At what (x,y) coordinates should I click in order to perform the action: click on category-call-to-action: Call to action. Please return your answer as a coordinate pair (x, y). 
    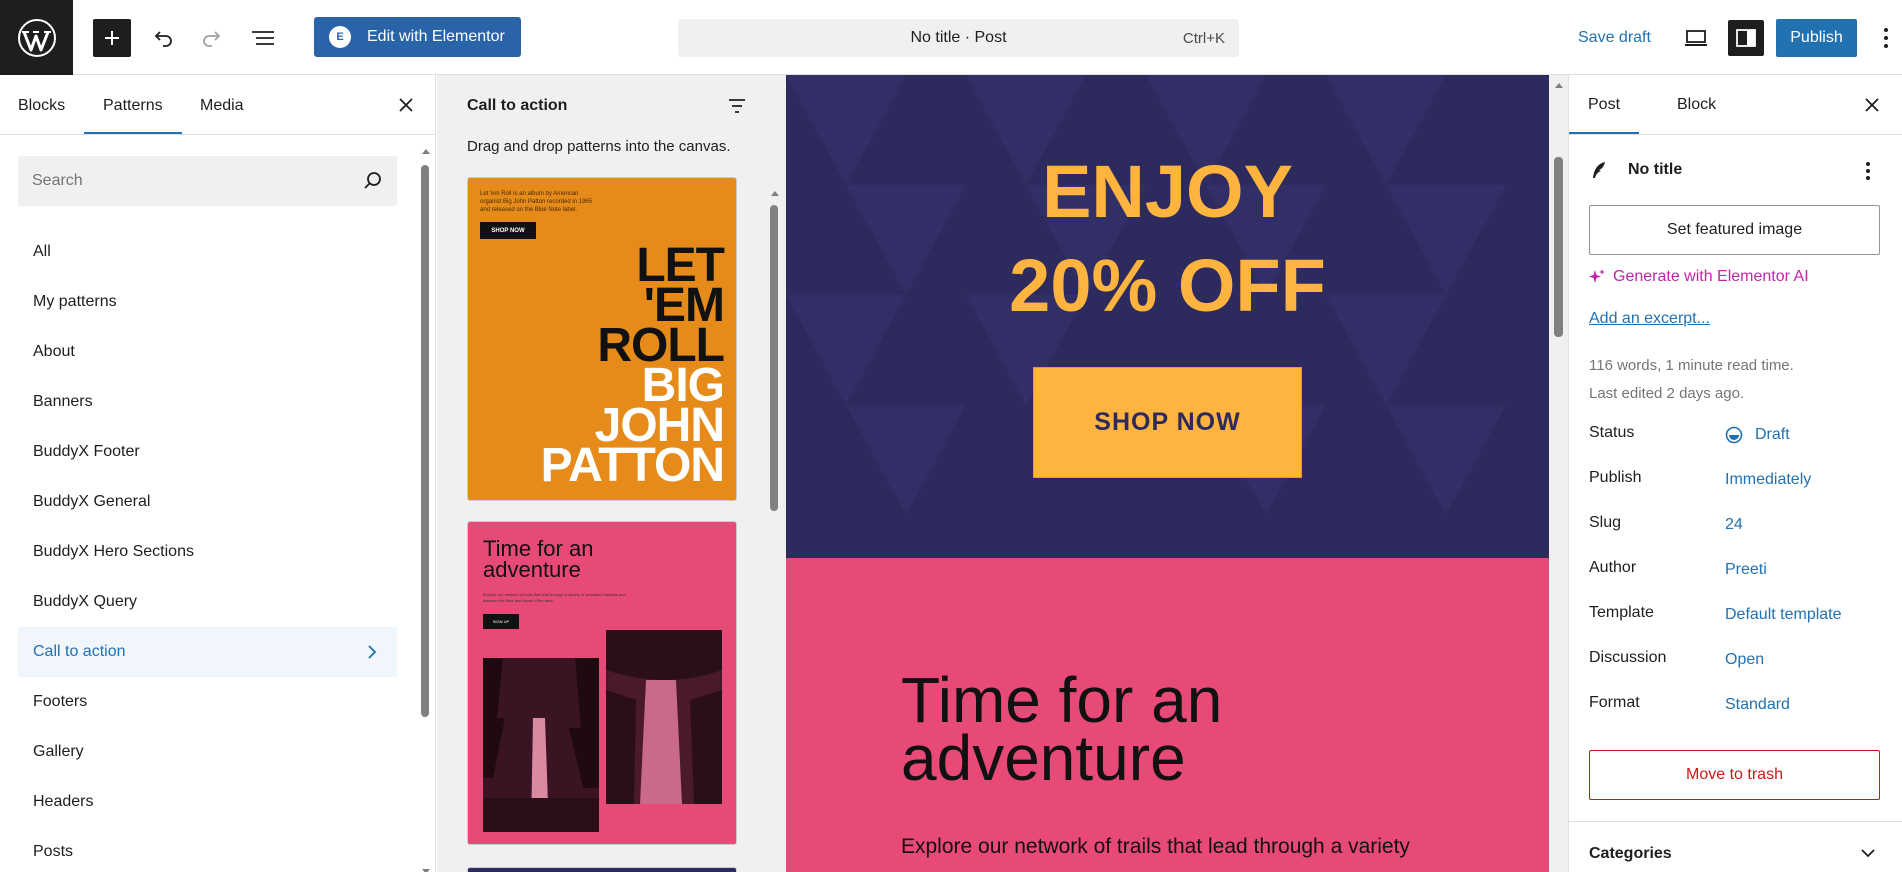
    Looking at the image, I should click on (207, 652).